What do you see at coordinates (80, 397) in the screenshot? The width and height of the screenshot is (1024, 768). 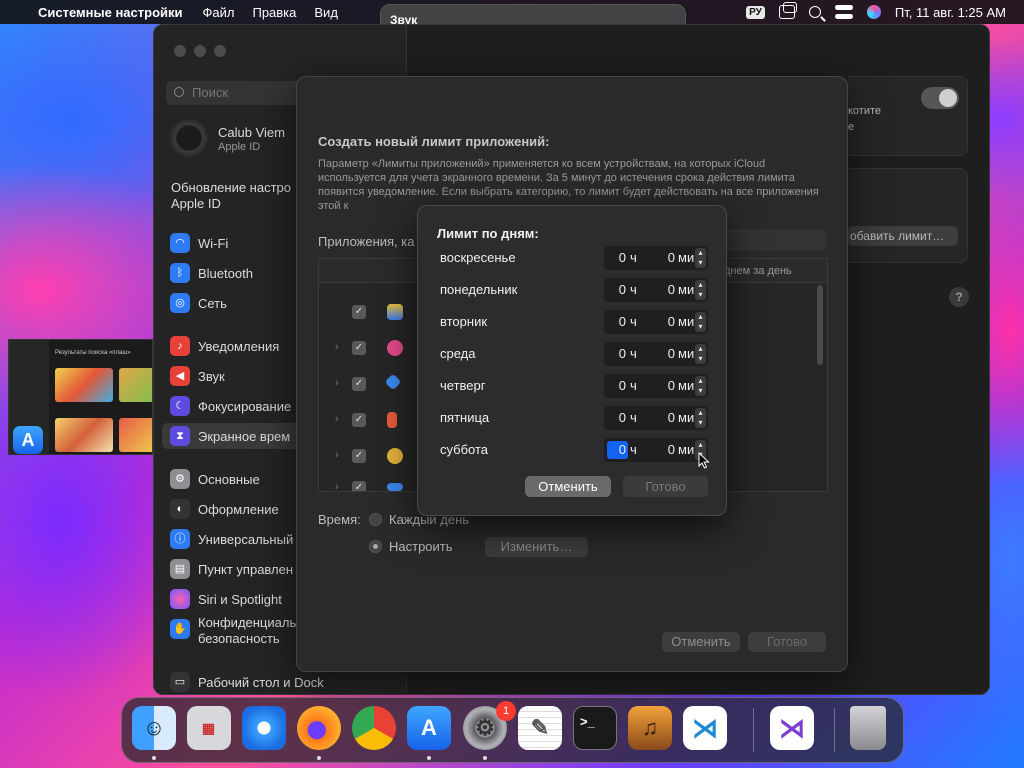 I see `app-store-window-thumbnail: Результаты поиска «плаш» A` at bounding box center [80, 397].